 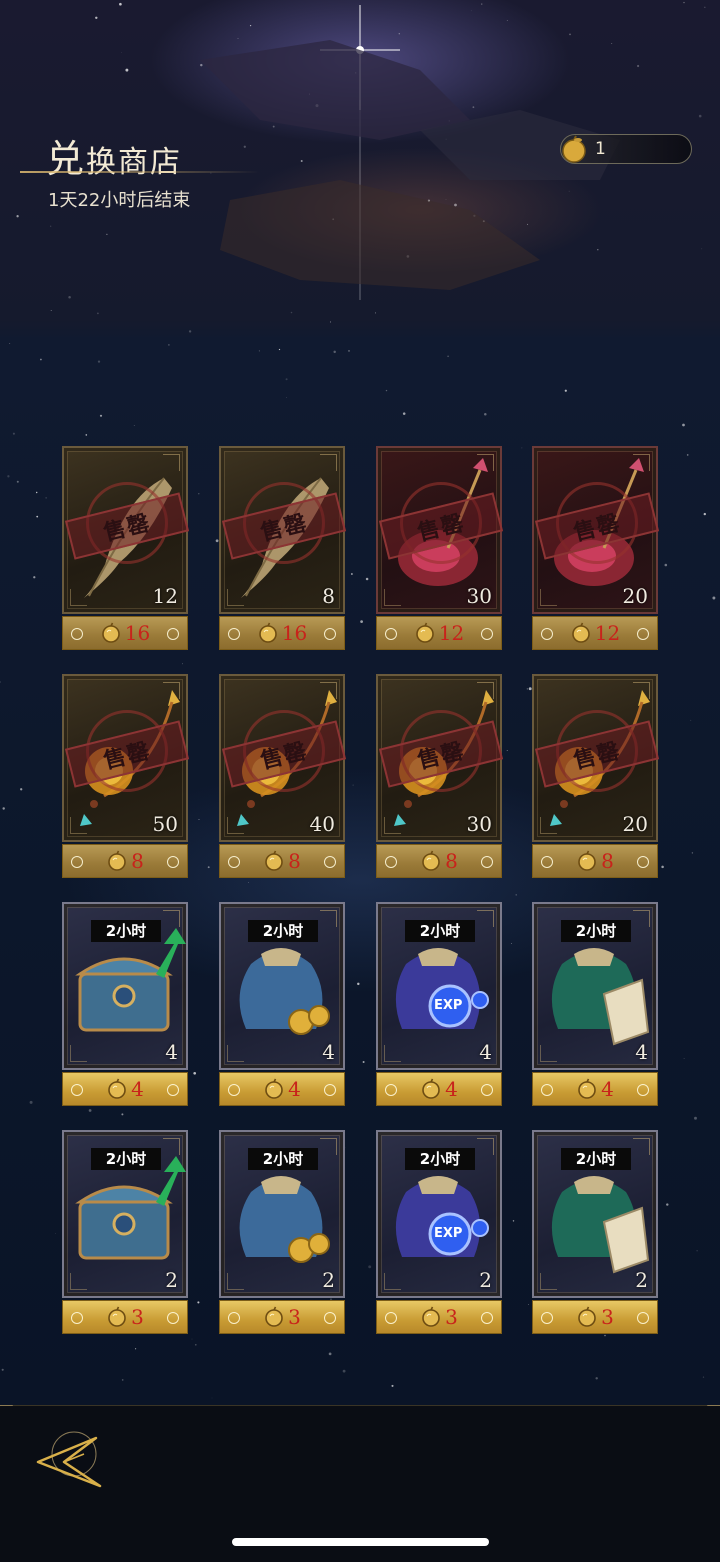 What do you see at coordinates (322, 824) in the screenshot?
I see `item-quantity: 40` at bounding box center [322, 824].